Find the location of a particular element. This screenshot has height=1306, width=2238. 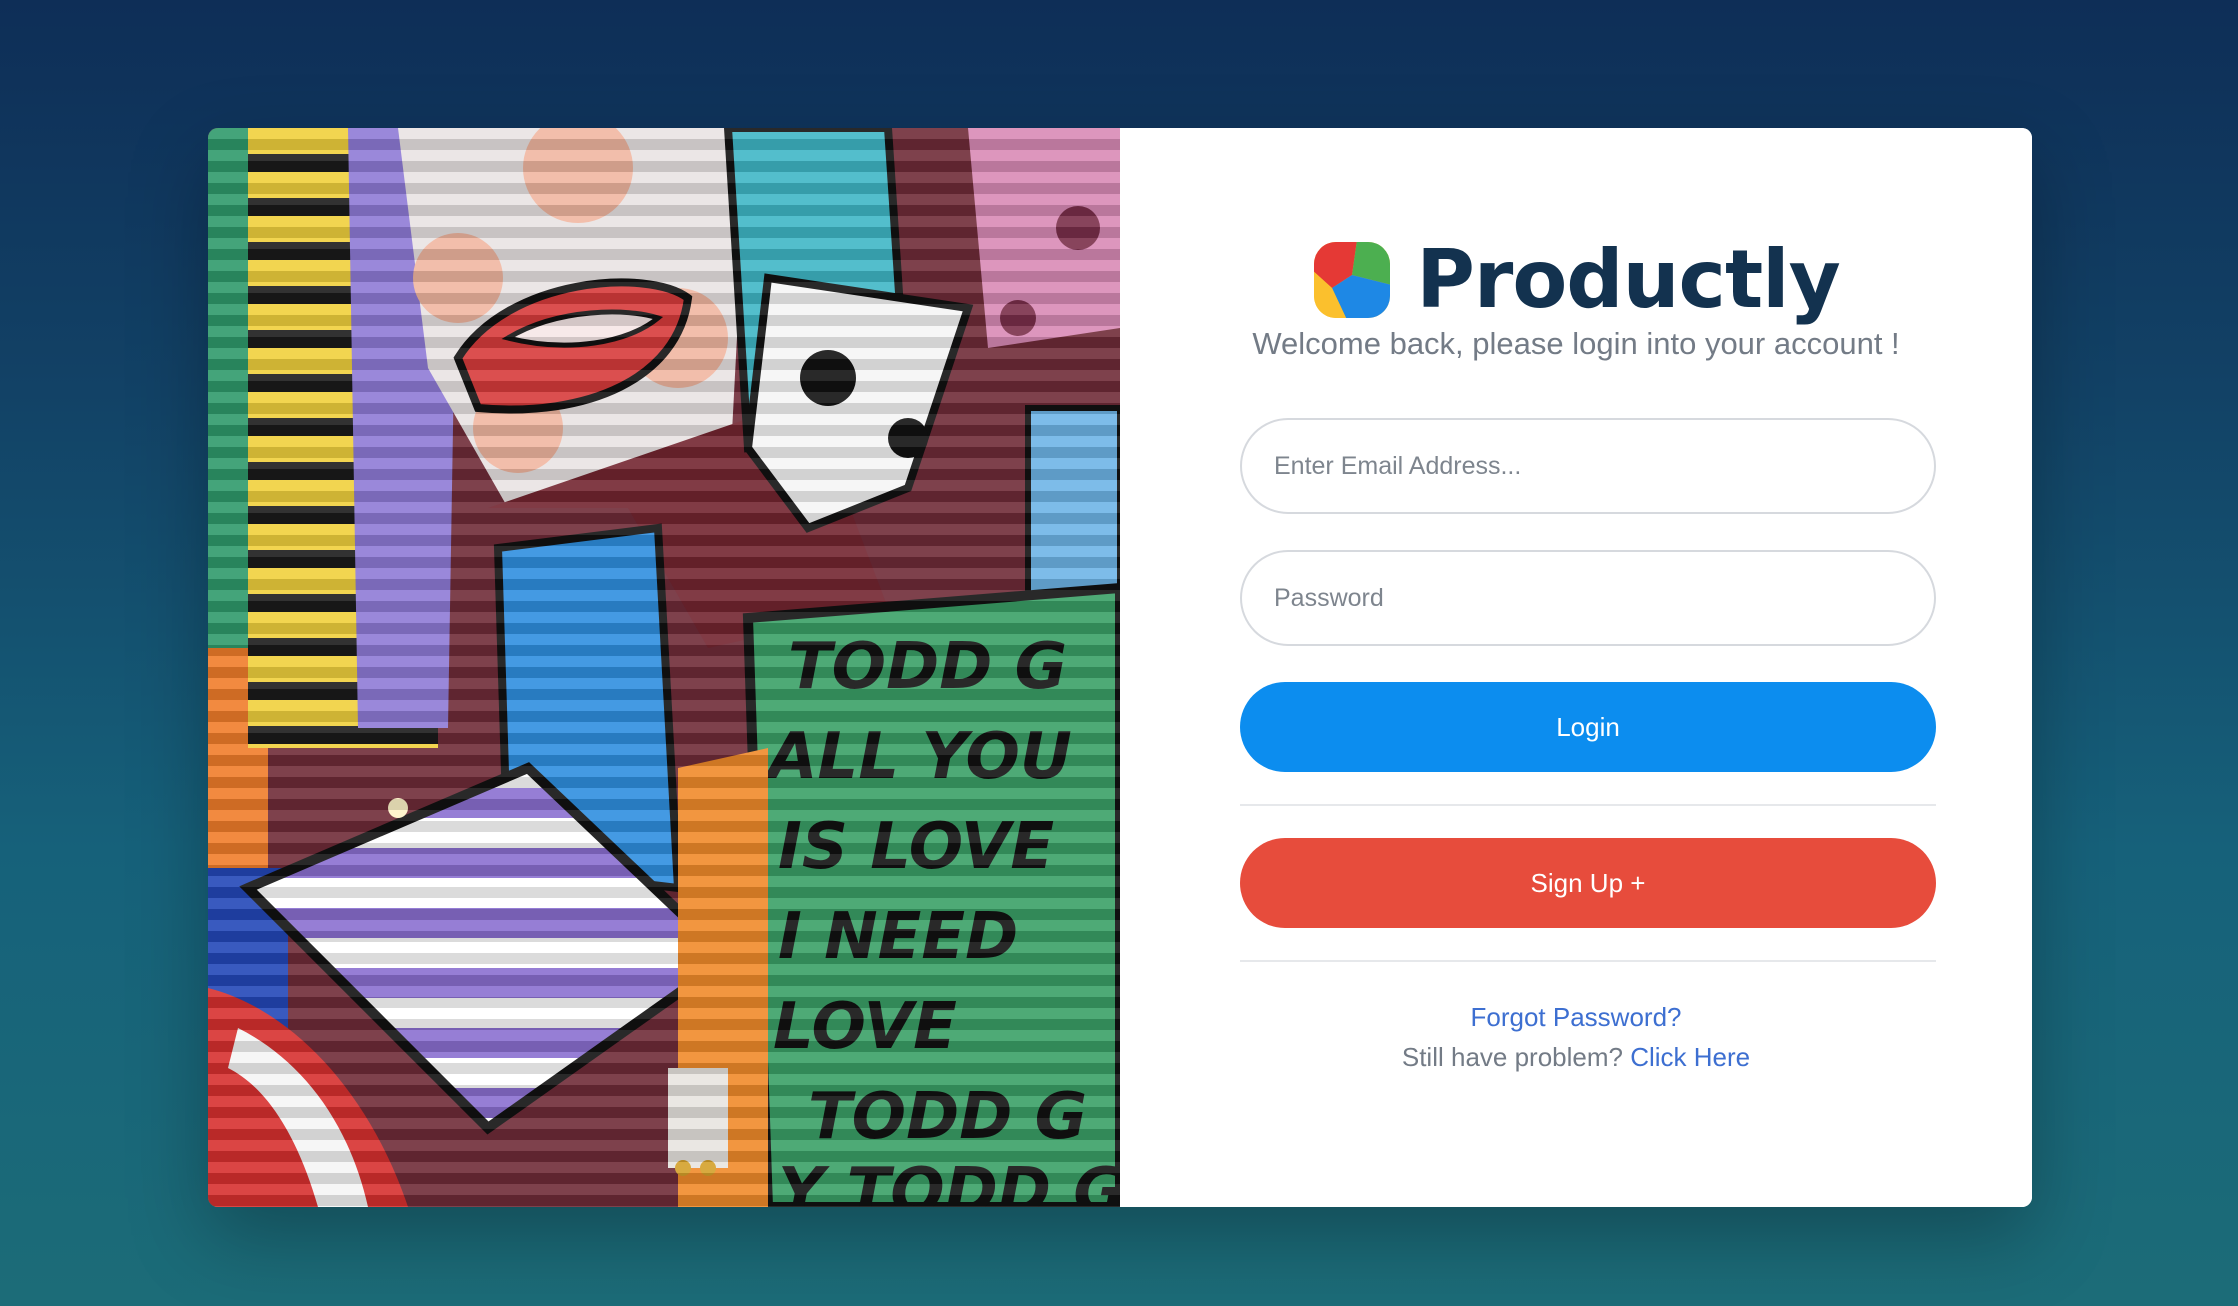

brand-header: Productly is located at coordinates (1576, 280).